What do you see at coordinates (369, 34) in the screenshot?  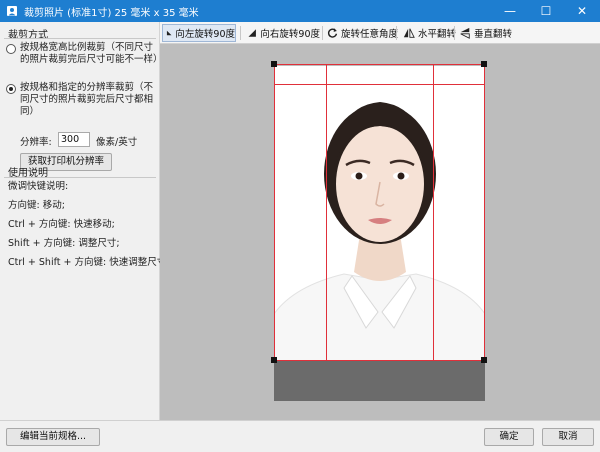 I see `rotate-any-label: 旋转任意角度` at bounding box center [369, 34].